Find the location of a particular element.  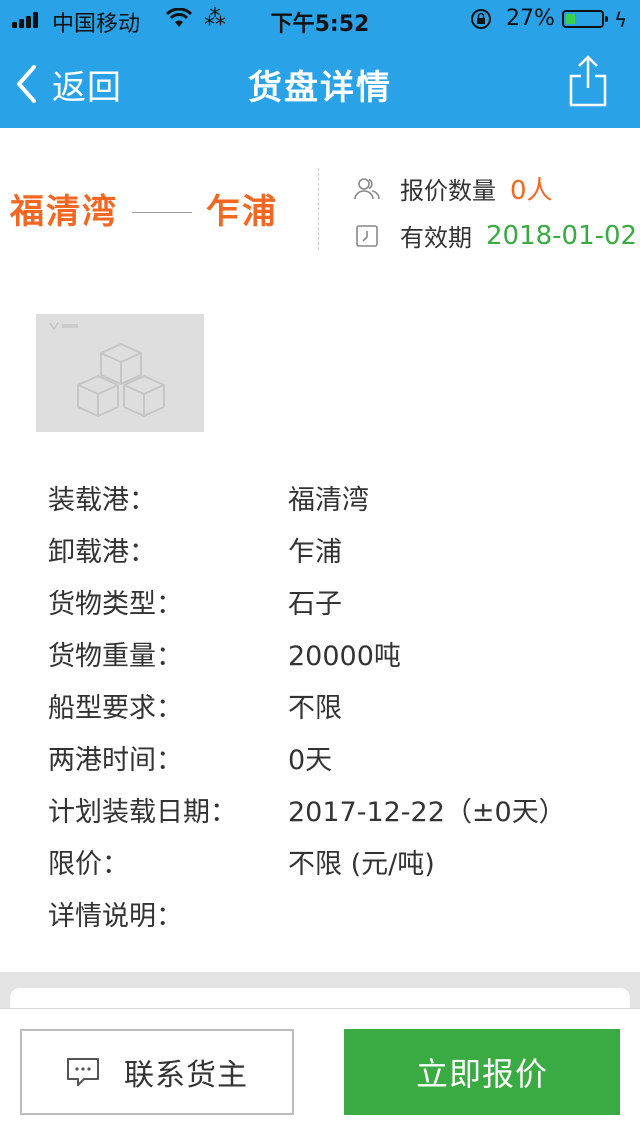

detail-row: 卸载港： 乍浦 is located at coordinates (338, 552).